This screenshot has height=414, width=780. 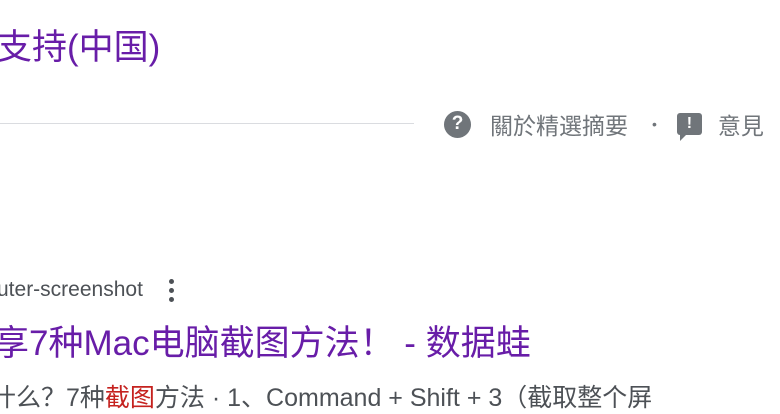 I want to click on about-label: 關於精選摘要, so click(x=559, y=126).